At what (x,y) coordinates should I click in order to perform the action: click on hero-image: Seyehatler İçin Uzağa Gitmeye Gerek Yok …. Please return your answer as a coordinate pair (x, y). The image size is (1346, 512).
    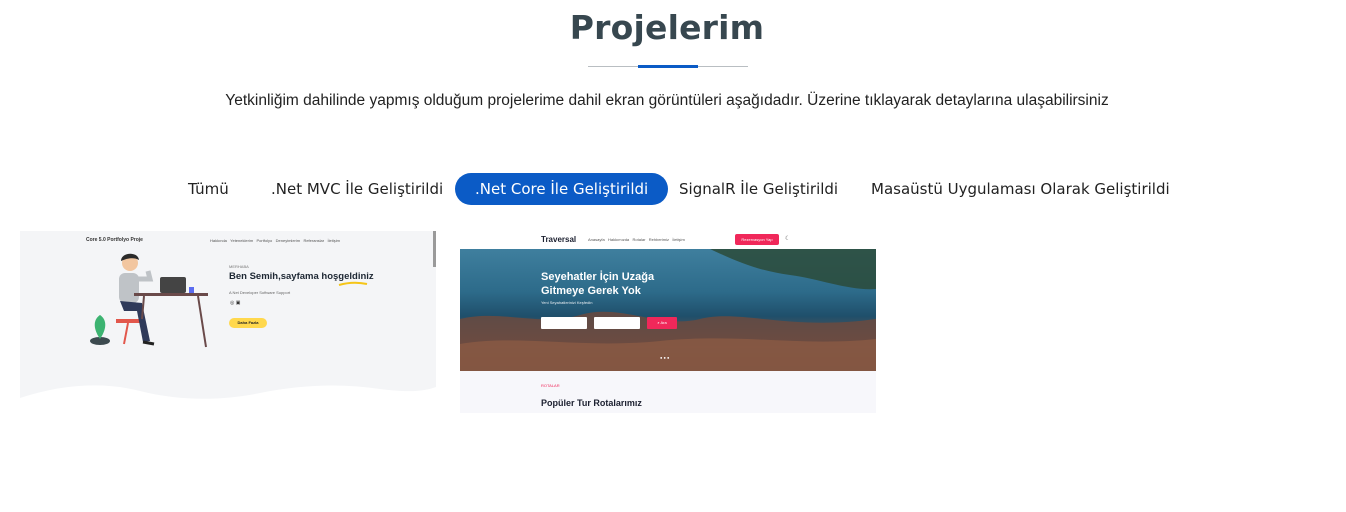
    Looking at the image, I should click on (668, 310).